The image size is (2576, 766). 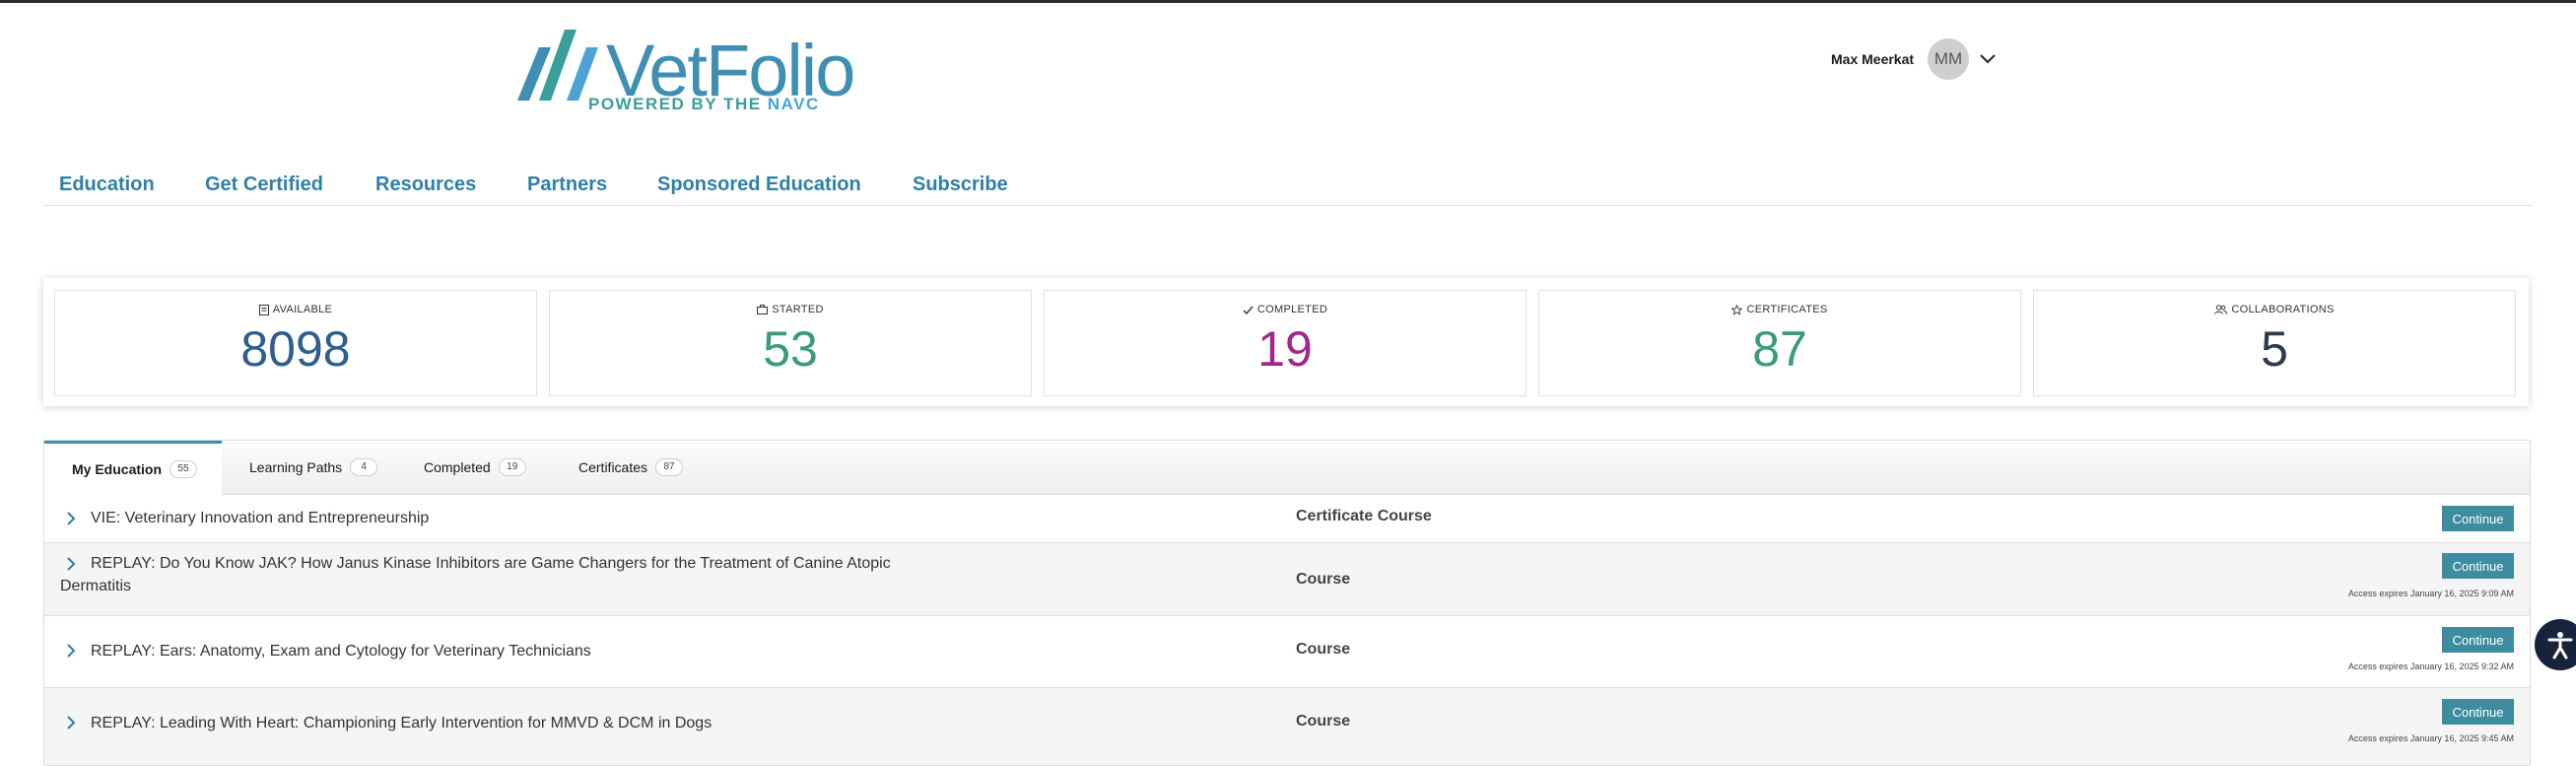 I want to click on stat-completed: COMPLETED 19, so click(x=1285, y=343).